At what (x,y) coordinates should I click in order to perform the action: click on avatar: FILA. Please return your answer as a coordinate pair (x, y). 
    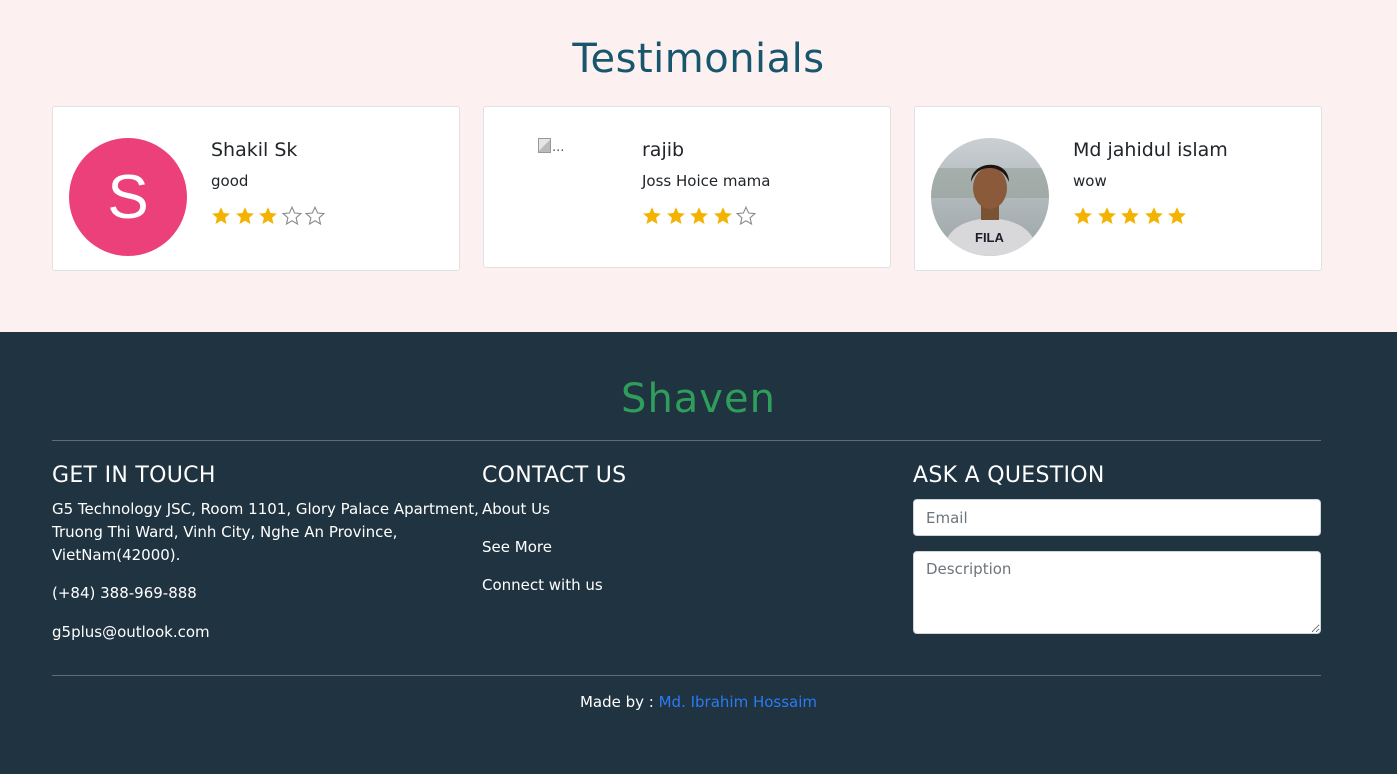
    Looking at the image, I should click on (990, 197).